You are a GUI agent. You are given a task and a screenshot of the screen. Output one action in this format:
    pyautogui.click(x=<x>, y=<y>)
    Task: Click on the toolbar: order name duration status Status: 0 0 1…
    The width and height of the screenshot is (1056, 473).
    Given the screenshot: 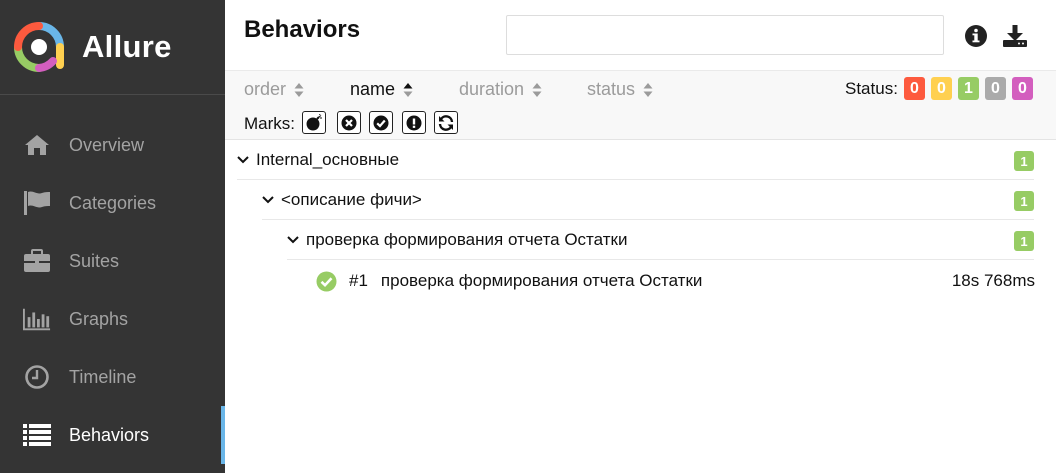 What is the action you would take?
    pyautogui.click(x=640, y=105)
    